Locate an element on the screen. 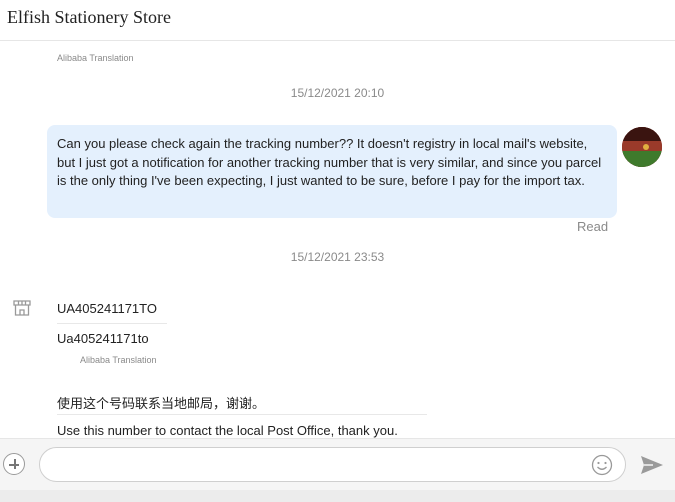 Image resolution: width=675 pixels, height=502 pixels. chat-header: Elfish Stationery Store is located at coordinates (337, 20).